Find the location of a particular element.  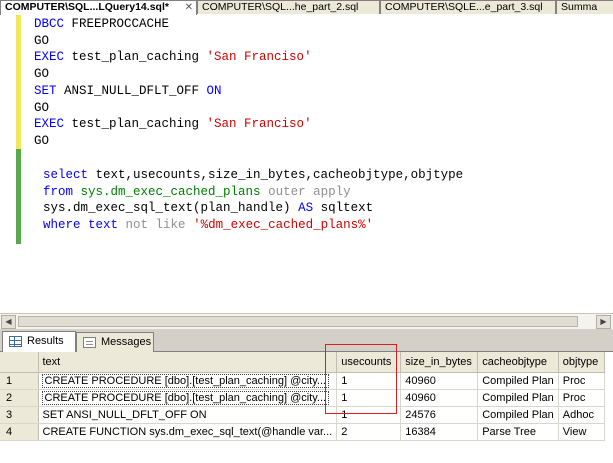

tab-summary: Summa is located at coordinates (584, 7).